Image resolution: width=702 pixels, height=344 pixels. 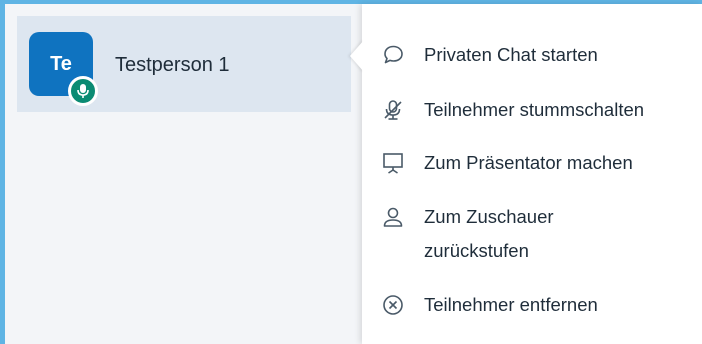 I want to click on avatar-initials: Te, so click(x=61, y=63).